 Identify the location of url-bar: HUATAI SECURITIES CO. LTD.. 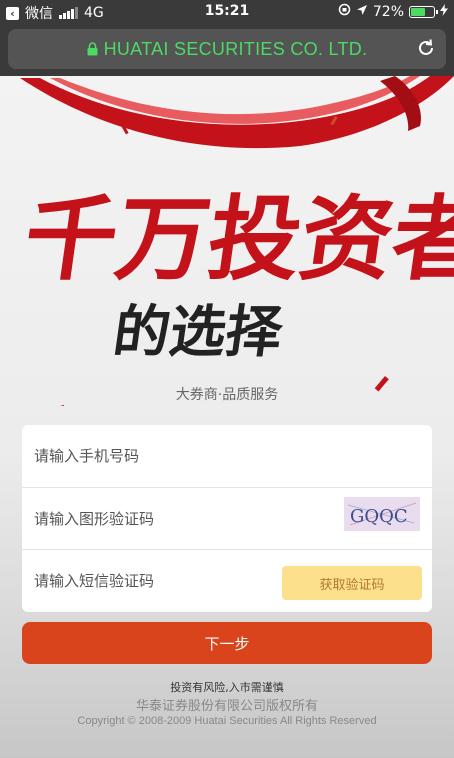
(227, 49).